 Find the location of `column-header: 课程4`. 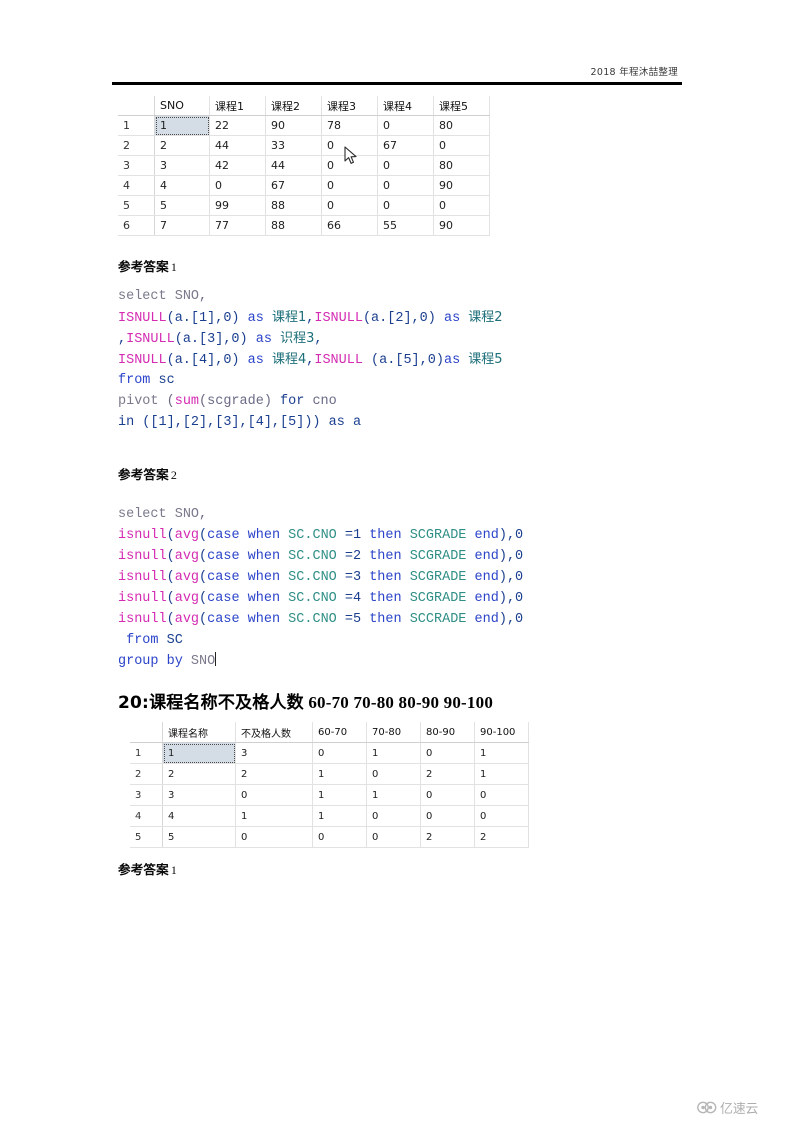

column-header: 课程4 is located at coordinates (405, 106).